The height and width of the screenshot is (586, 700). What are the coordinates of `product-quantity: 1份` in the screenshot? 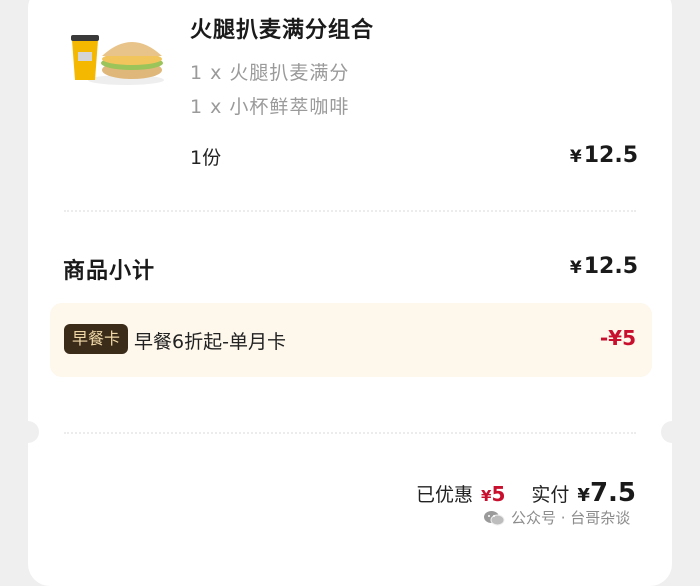 It's located at (206, 158).